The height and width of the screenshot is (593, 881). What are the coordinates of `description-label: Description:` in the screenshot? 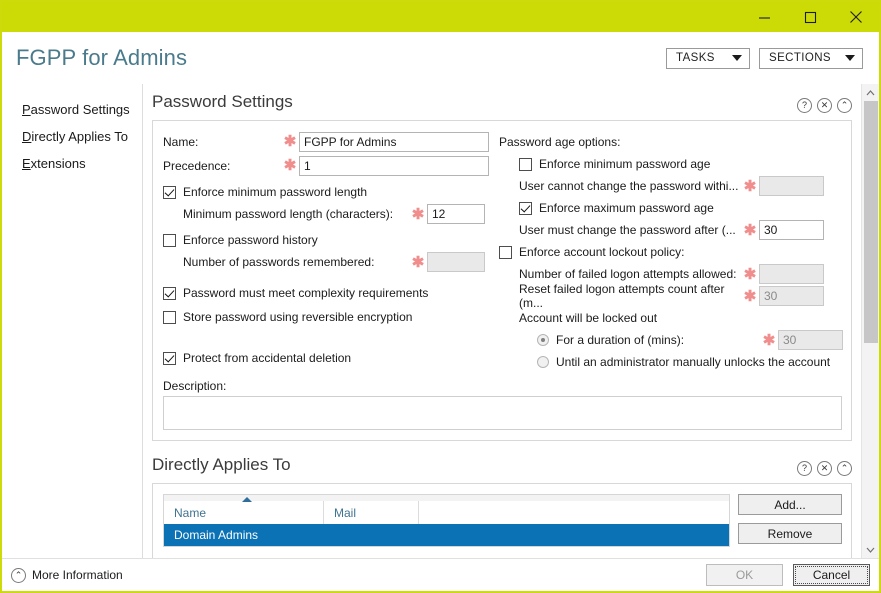 It's located at (195, 386).